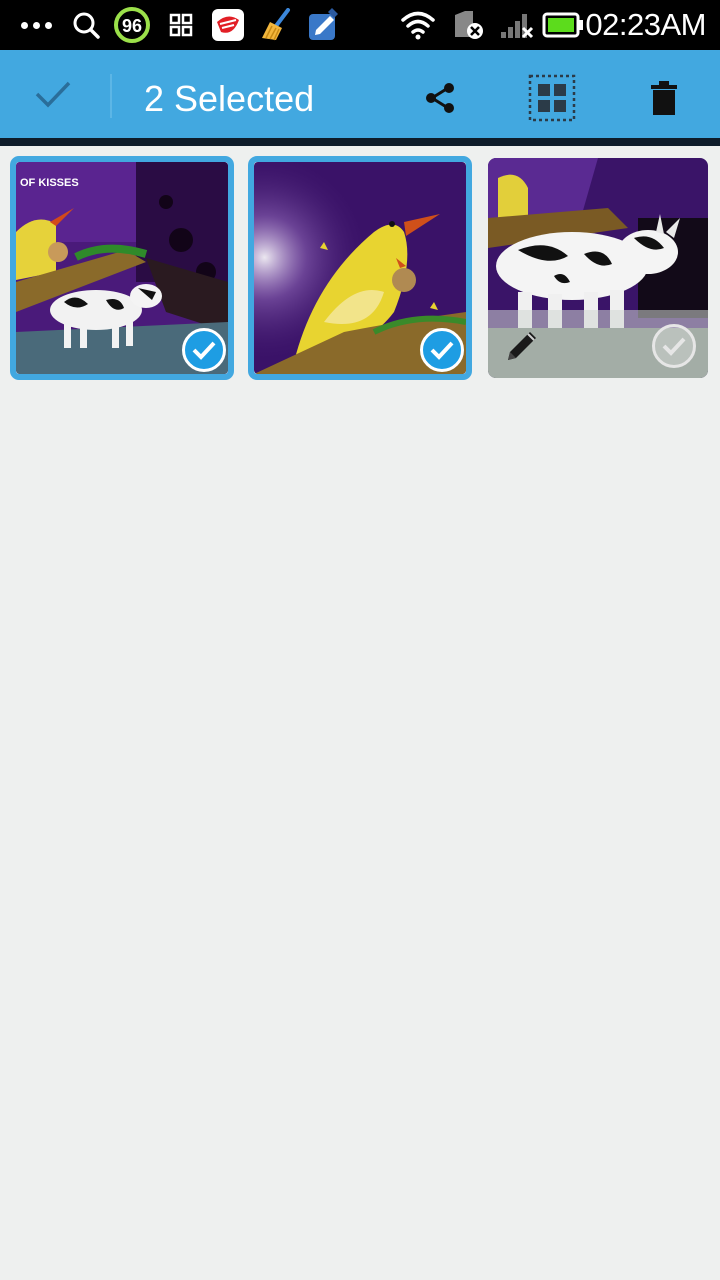  I want to click on done-check-icon, so click(53, 94).